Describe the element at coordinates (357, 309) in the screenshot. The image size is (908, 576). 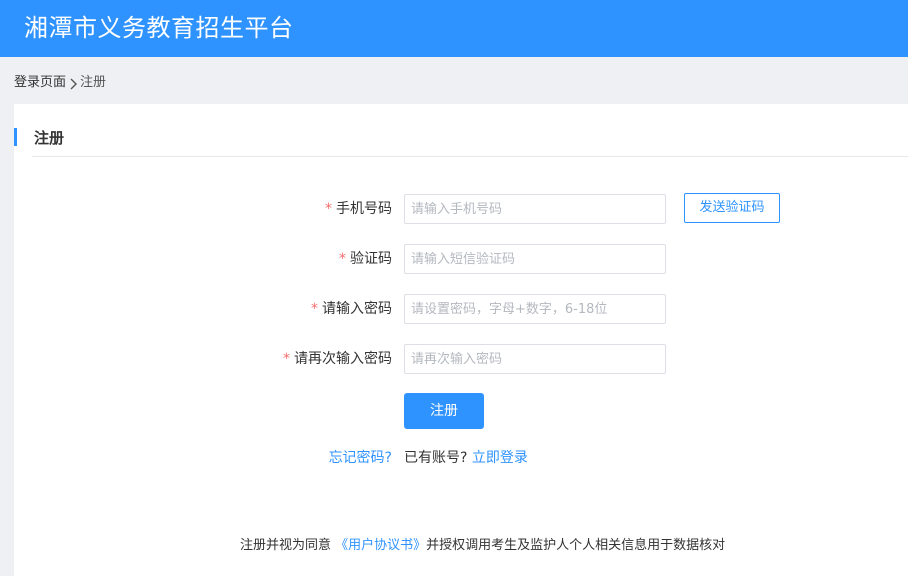
I see `password-label-text: 请输入密码` at that location.